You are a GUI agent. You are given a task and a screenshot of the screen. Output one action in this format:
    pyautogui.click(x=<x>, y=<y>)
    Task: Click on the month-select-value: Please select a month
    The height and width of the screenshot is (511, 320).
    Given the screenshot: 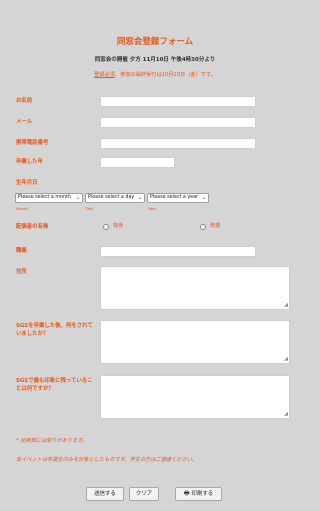 What is the action you would take?
    pyautogui.click(x=44, y=197)
    